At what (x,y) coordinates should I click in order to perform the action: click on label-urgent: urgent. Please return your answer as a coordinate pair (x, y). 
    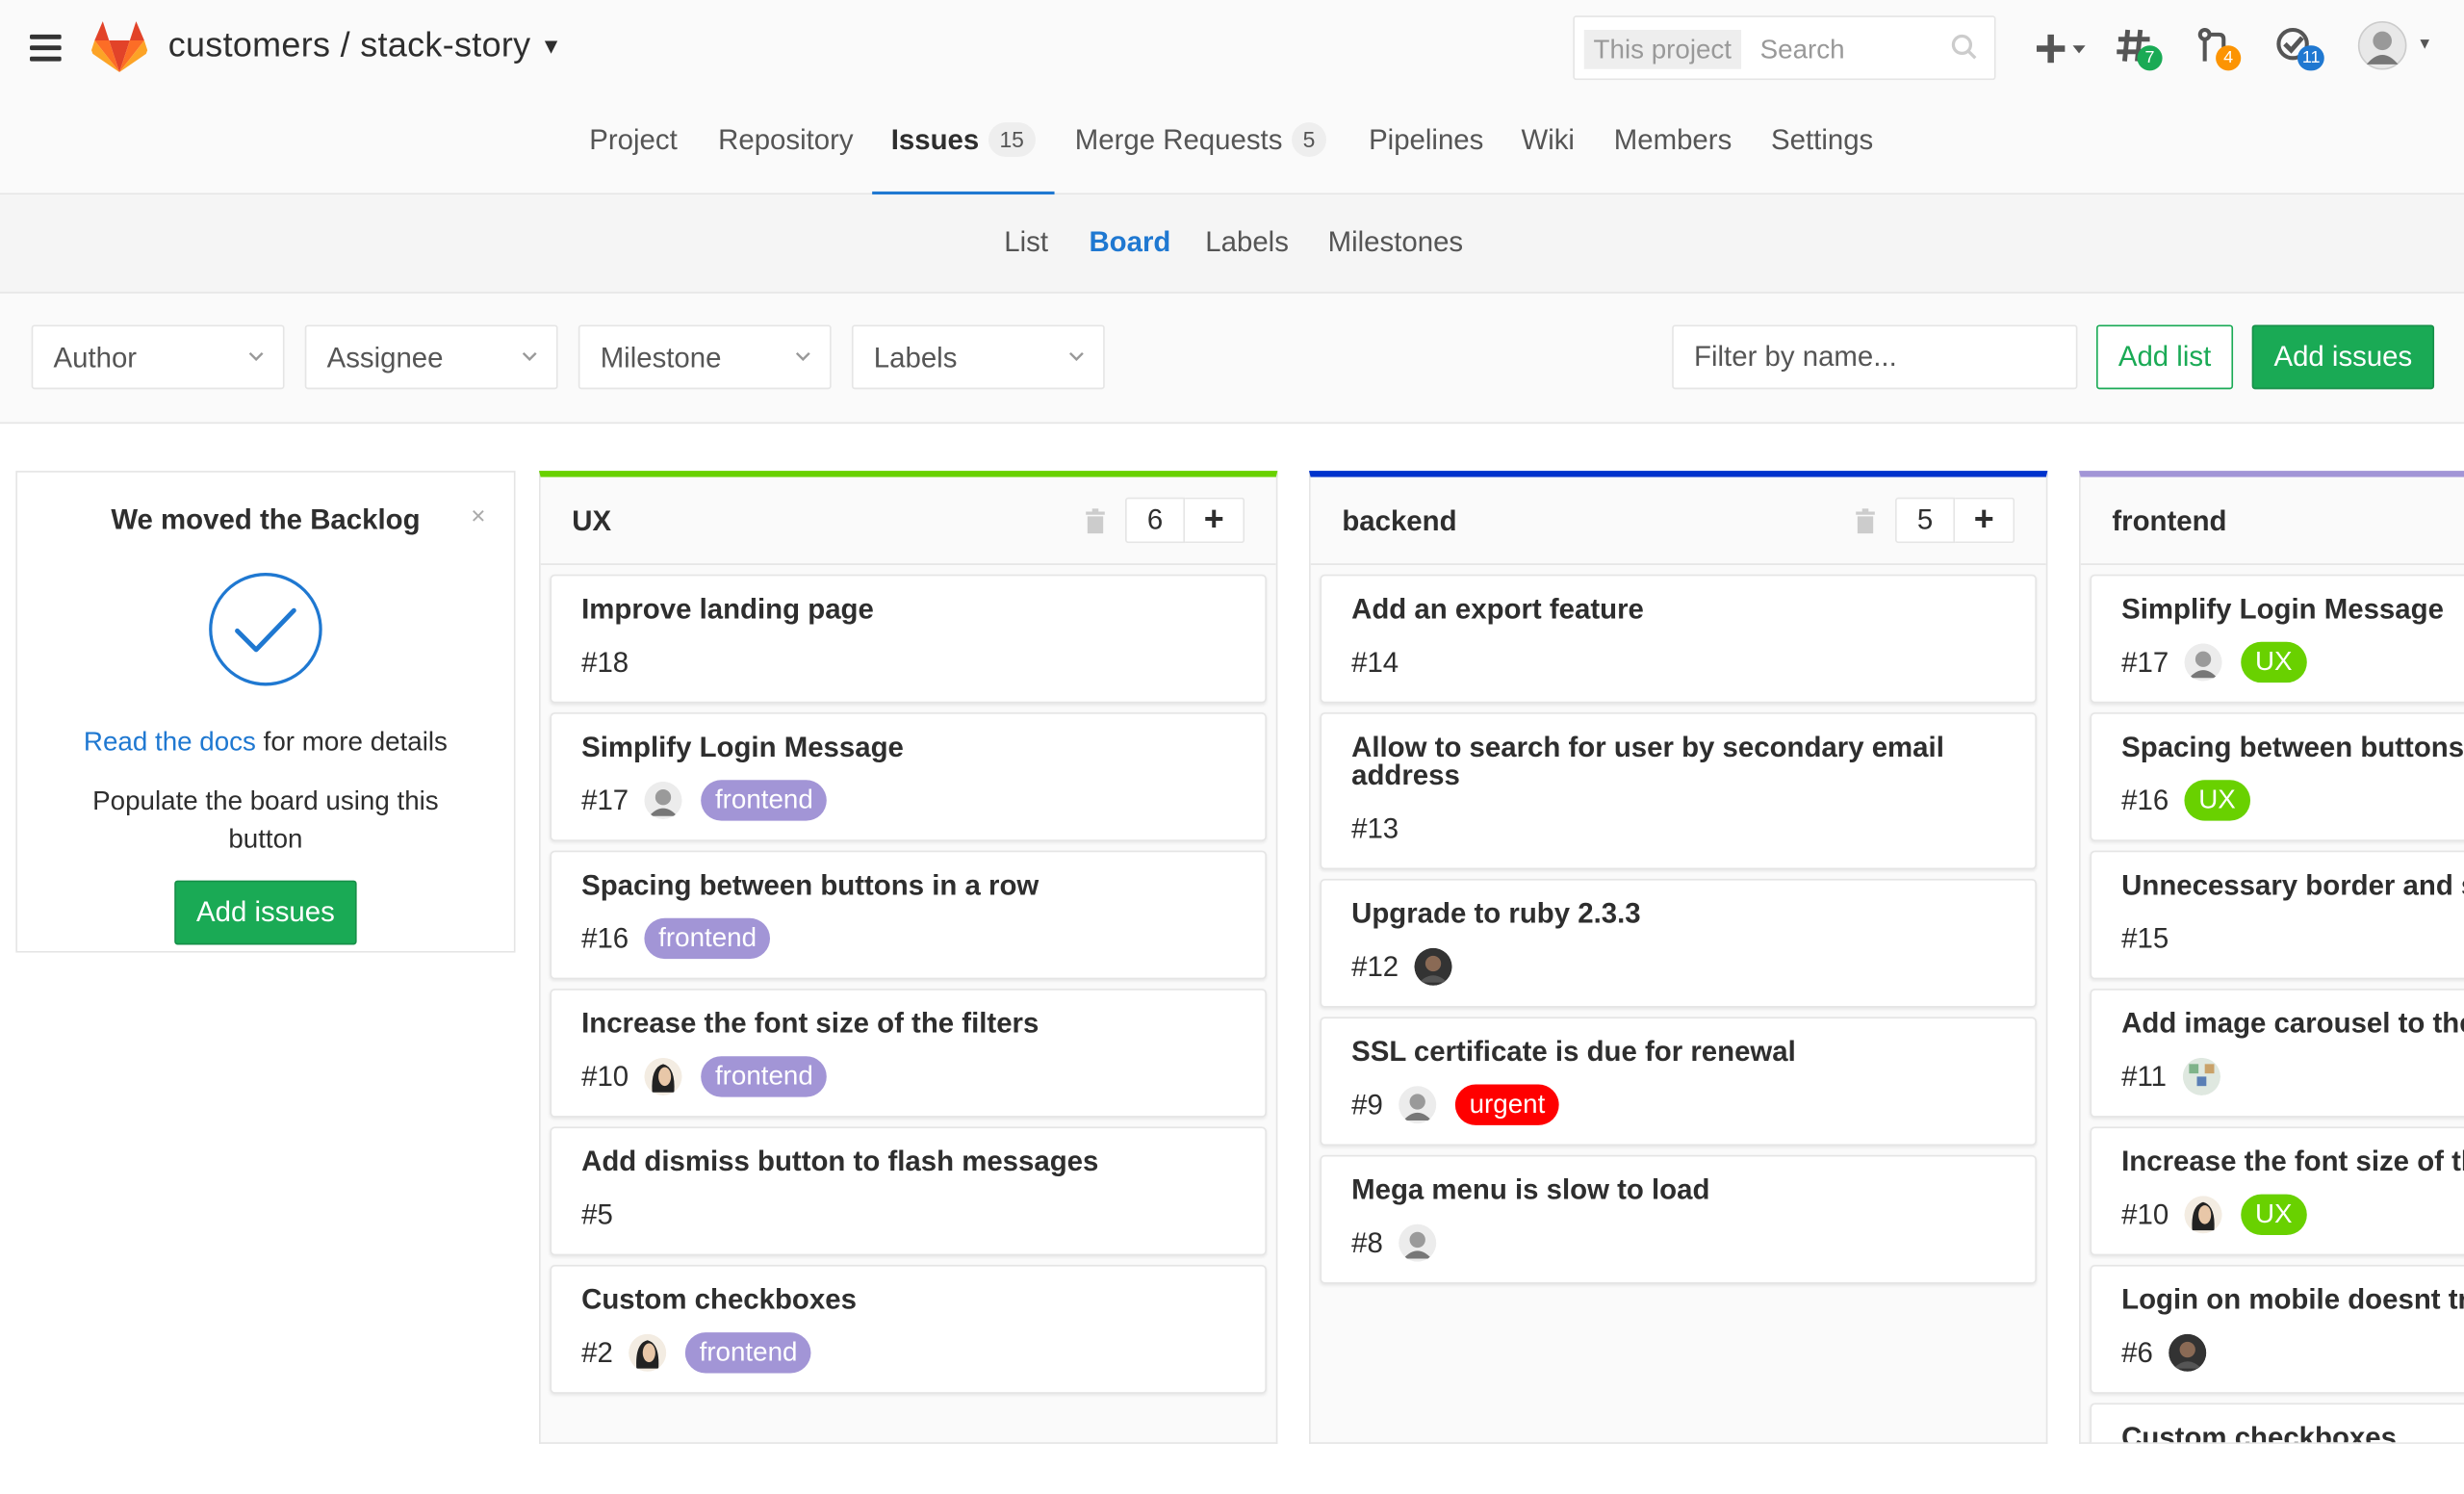
    Looking at the image, I should click on (1507, 1104).